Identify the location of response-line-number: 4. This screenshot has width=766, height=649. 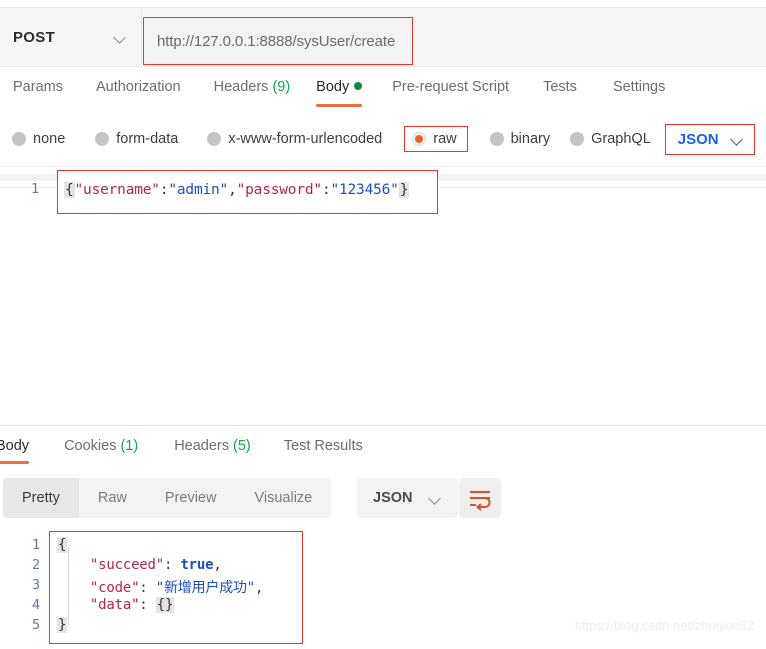
(36, 605).